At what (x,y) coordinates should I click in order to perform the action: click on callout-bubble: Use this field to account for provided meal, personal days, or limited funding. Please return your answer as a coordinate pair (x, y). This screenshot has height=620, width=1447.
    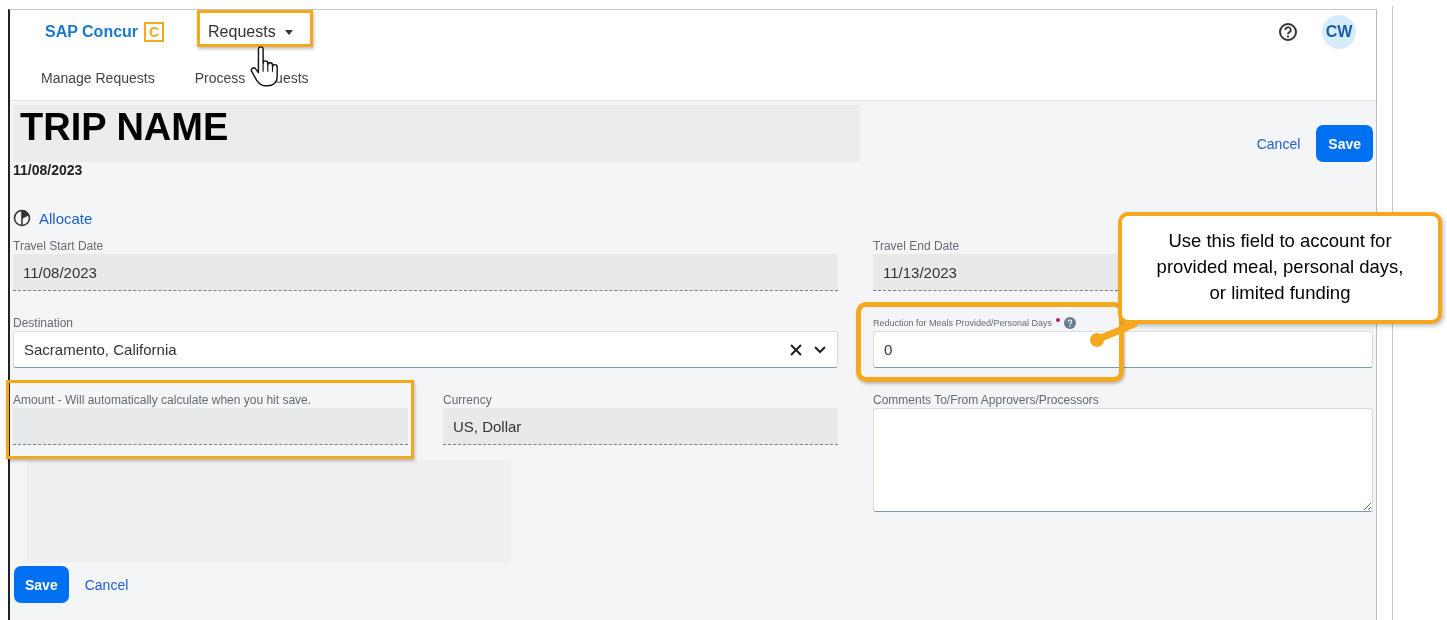
    Looking at the image, I should click on (1280, 268).